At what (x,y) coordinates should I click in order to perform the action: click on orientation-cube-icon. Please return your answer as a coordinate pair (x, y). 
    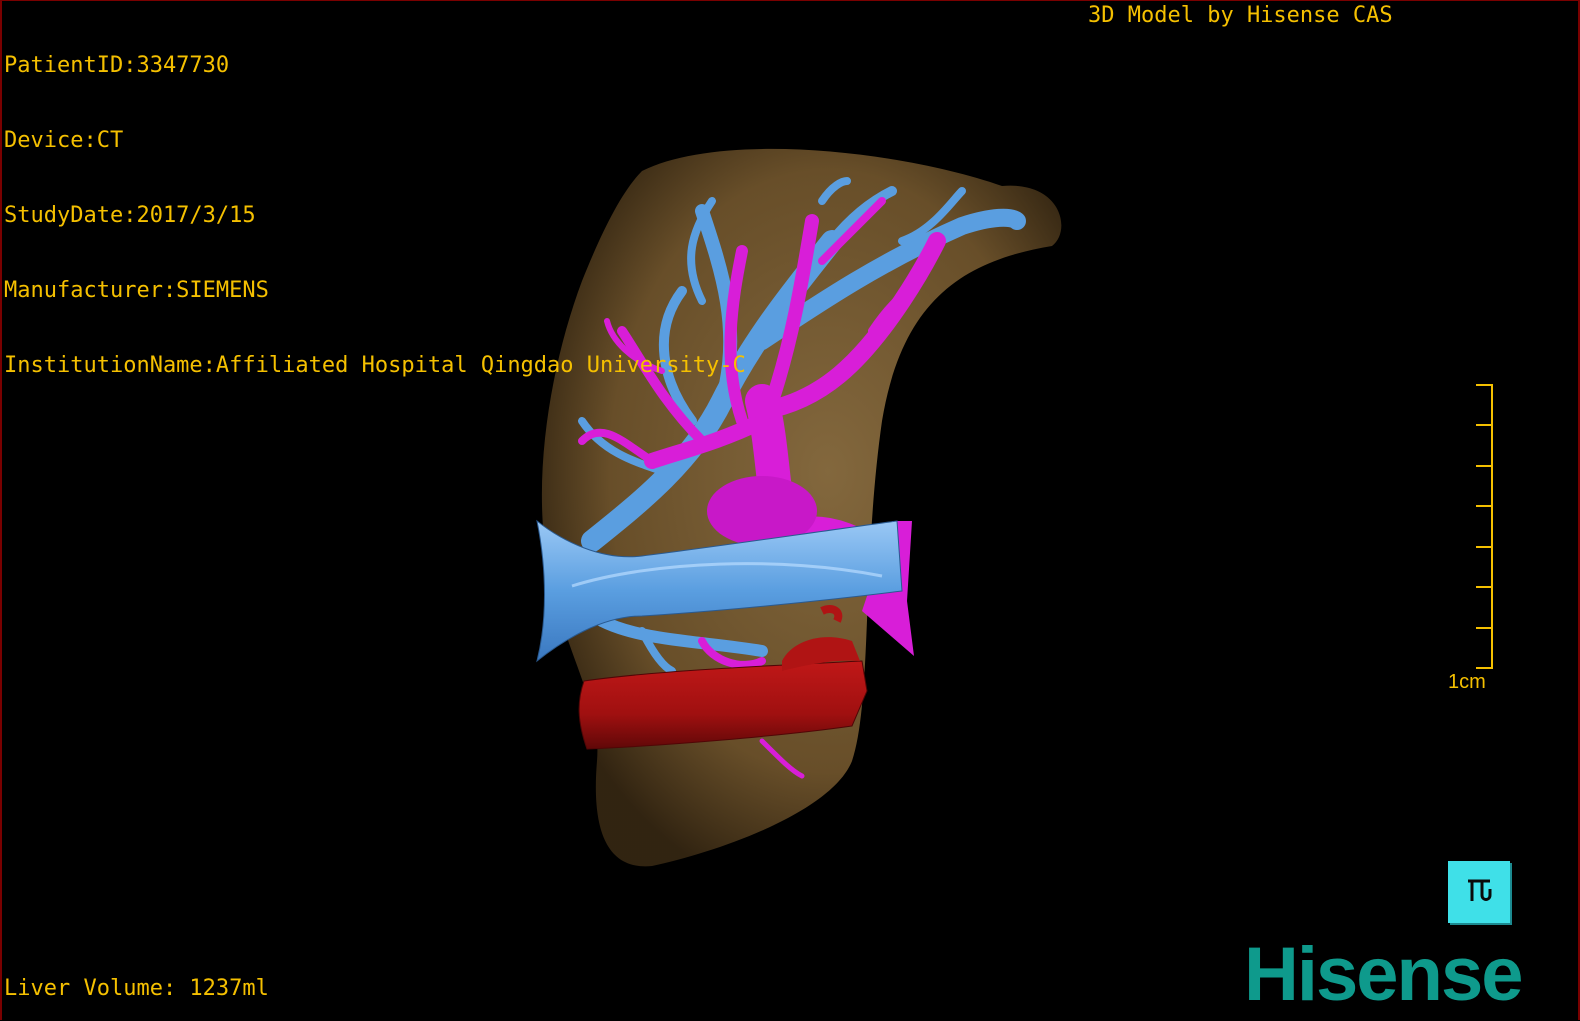
    Looking at the image, I should click on (1479, 892).